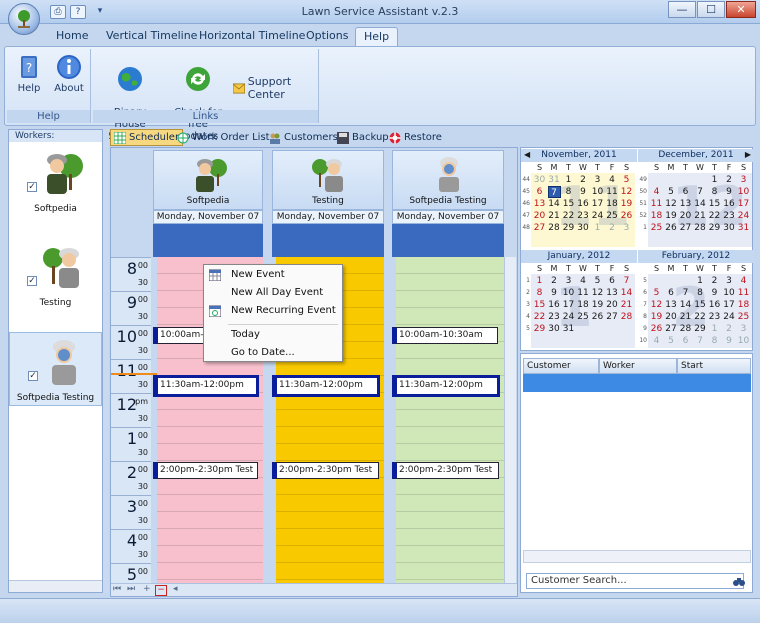 This screenshot has height=623, width=760. What do you see at coordinates (711, 9) in the screenshot?
I see `maximize-button: ☐` at bounding box center [711, 9].